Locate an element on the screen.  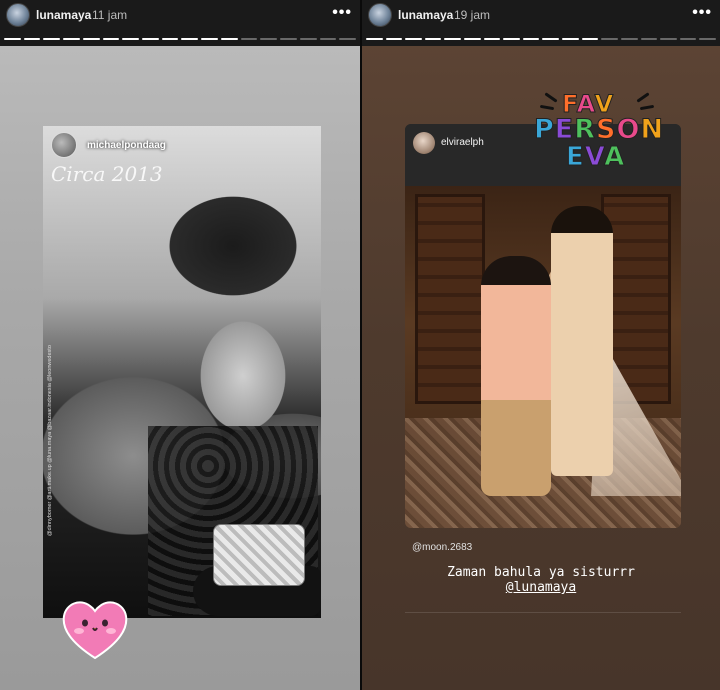
sticker-letter: P is located at coordinates (544, 130).